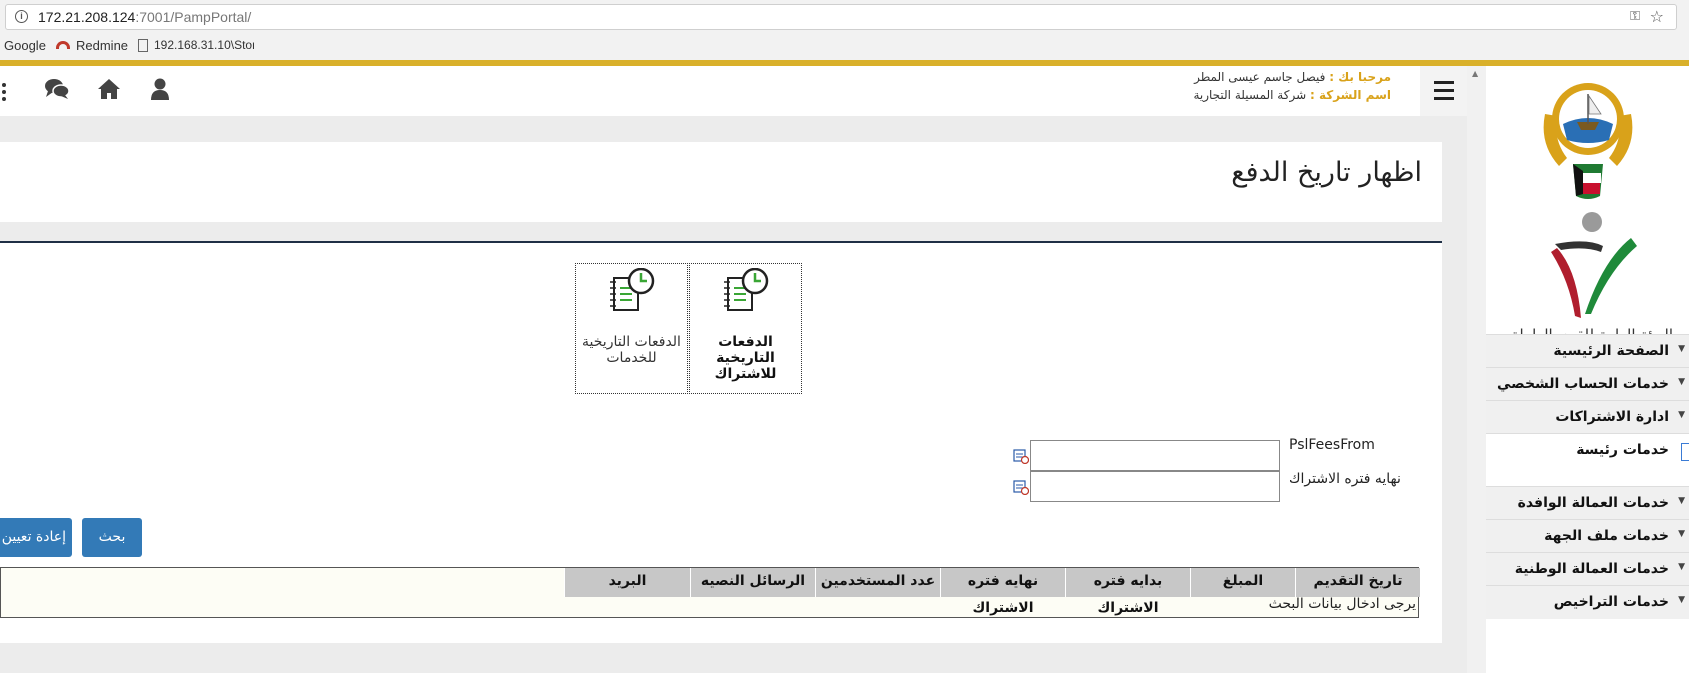 This screenshot has width=1689, height=673. What do you see at coordinates (1250, 95) in the screenshot?
I see `company-name: شركة المسيلة التجارية` at bounding box center [1250, 95].